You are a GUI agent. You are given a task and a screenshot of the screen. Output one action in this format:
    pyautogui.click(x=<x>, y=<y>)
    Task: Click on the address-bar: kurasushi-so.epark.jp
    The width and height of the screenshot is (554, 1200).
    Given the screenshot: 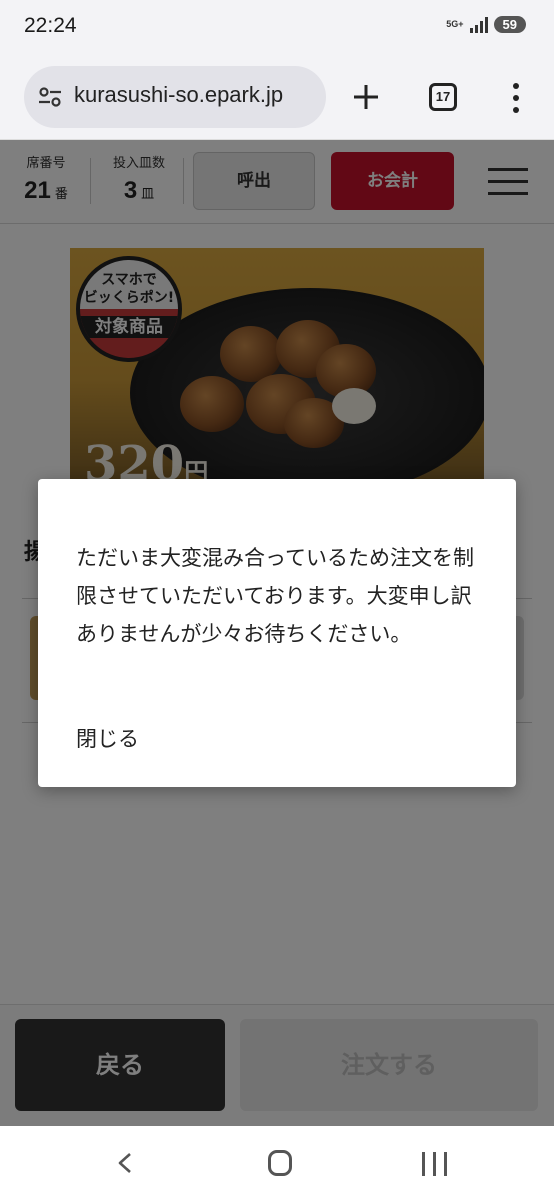 What is the action you would take?
    pyautogui.click(x=175, y=97)
    